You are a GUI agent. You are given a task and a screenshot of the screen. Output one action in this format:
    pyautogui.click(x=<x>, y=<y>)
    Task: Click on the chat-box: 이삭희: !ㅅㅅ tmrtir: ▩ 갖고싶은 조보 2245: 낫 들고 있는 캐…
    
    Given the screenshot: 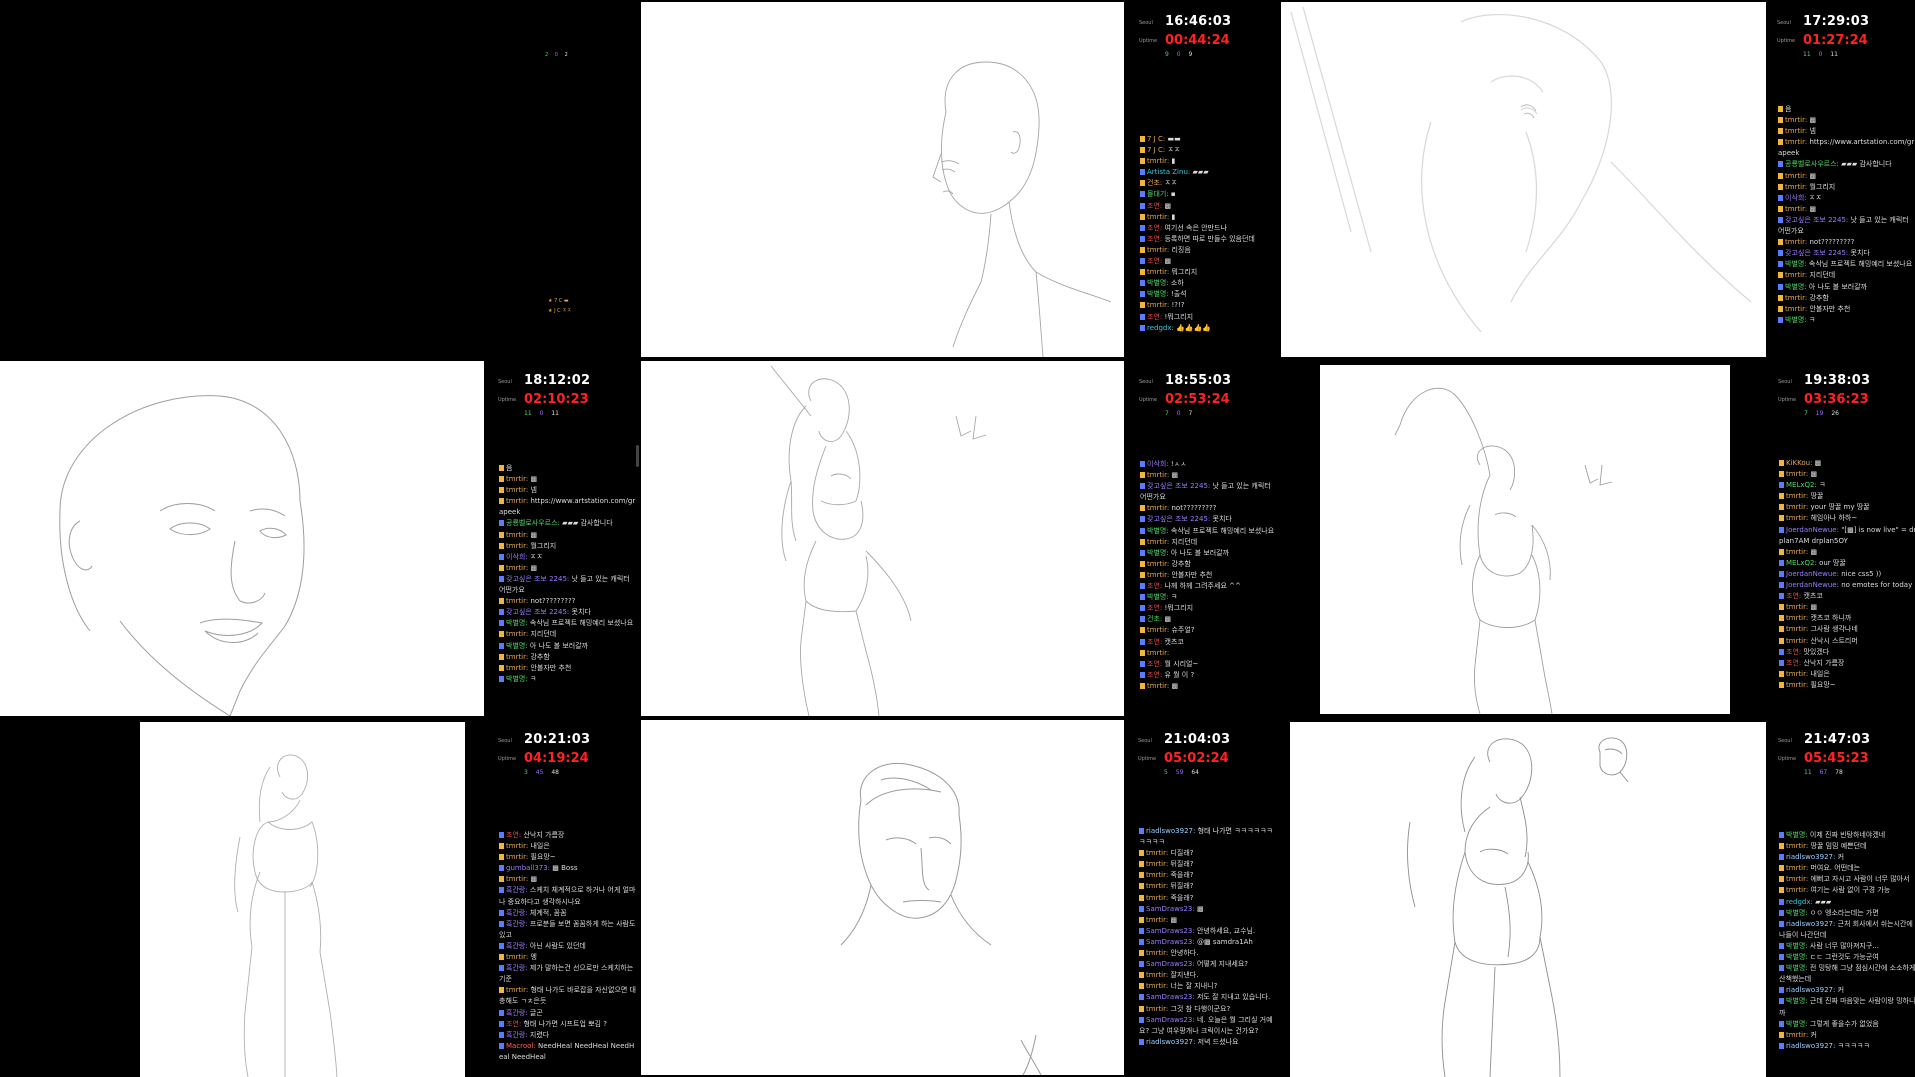 What is the action you would take?
    pyautogui.click(x=1208, y=588)
    